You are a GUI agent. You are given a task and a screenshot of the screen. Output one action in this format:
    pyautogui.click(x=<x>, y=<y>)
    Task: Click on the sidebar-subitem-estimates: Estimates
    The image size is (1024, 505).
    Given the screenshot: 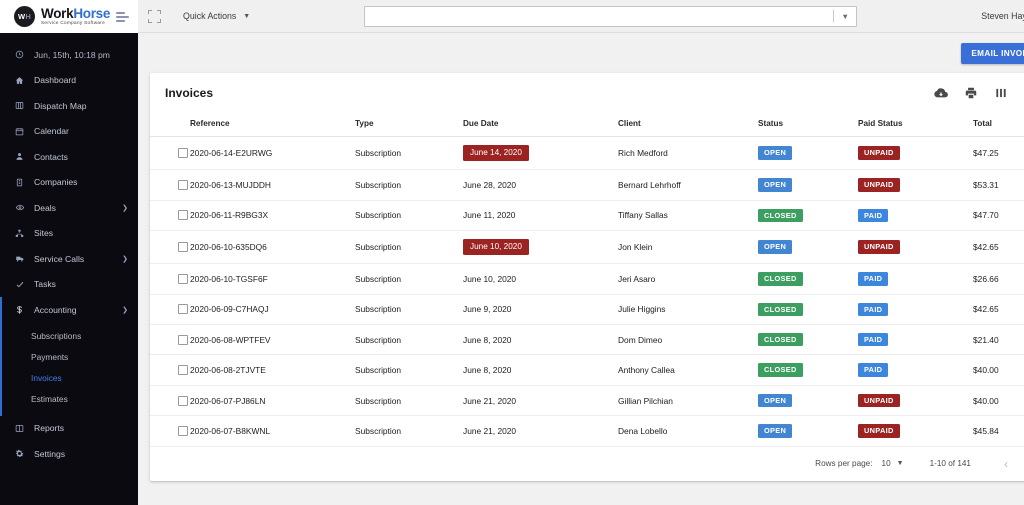 What is the action you would take?
    pyautogui.click(x=69, y=399)
    